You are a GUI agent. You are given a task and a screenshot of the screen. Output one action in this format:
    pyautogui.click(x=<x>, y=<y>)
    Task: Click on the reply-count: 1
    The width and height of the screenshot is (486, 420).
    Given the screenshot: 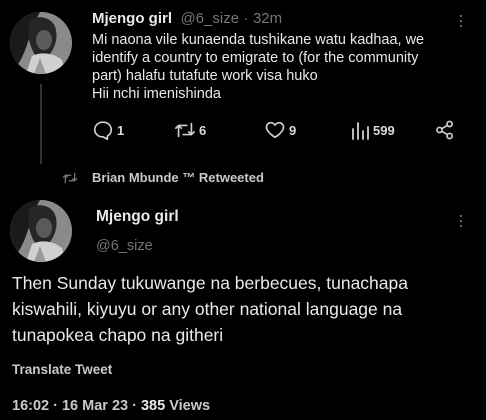 What is the action you would take?
    pyautogui.click(x=121, y=130)
    